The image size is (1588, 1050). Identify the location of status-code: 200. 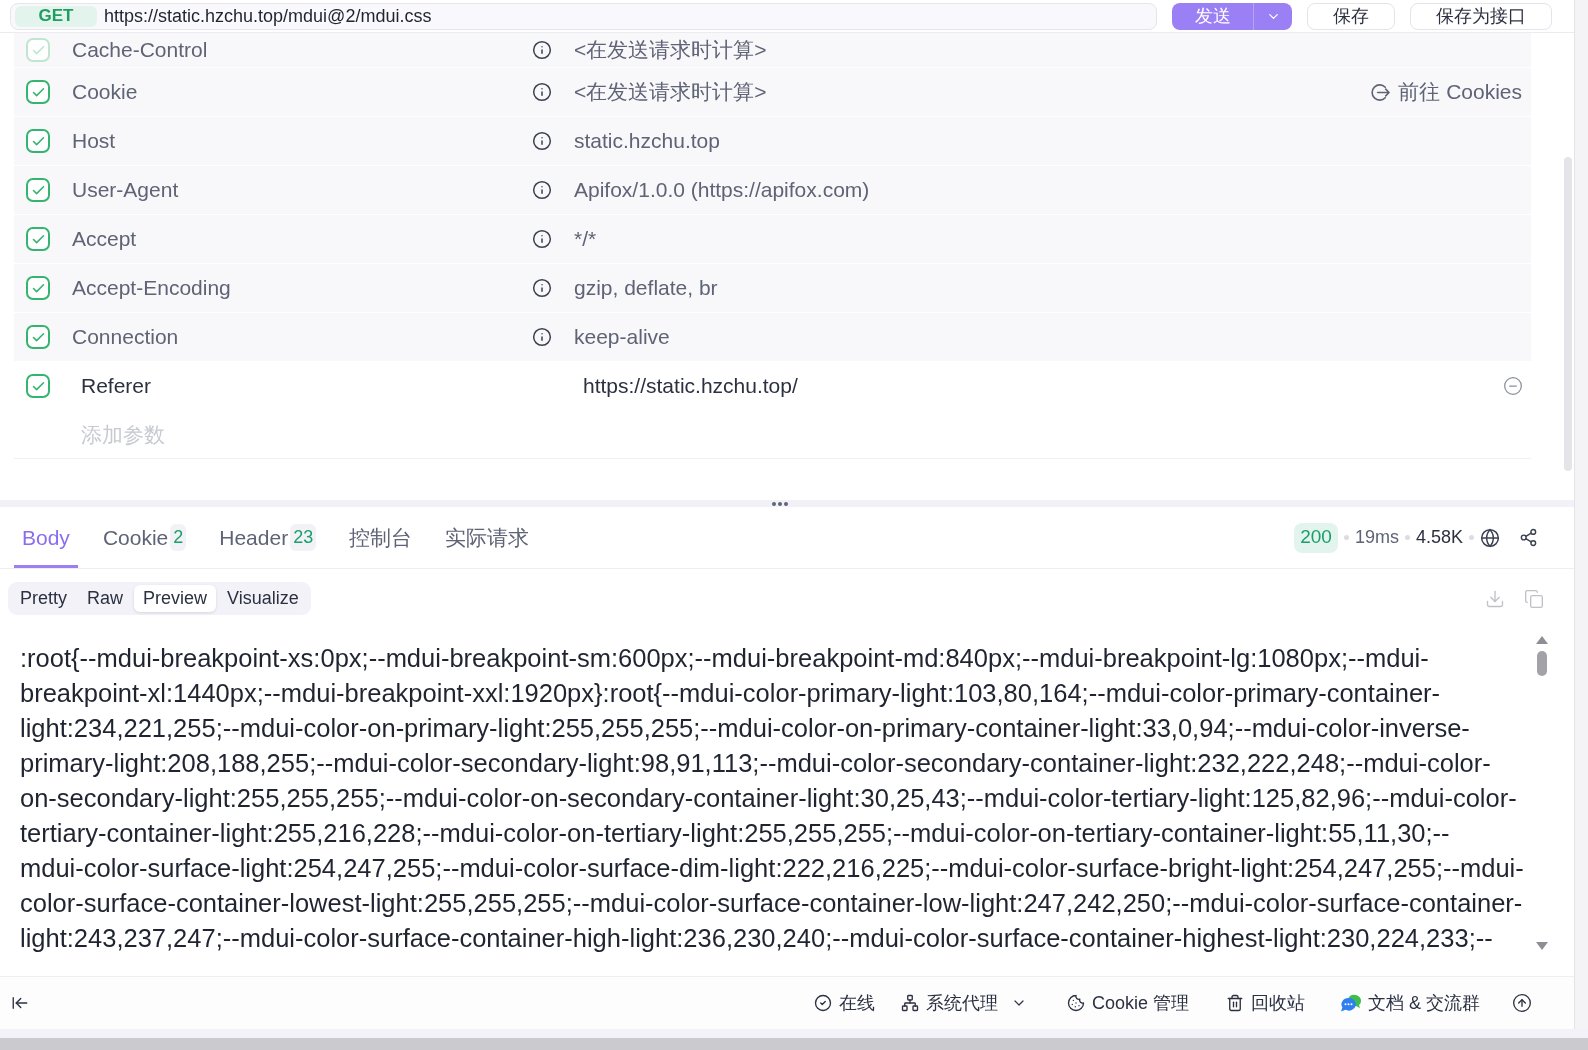
(1316, 537).